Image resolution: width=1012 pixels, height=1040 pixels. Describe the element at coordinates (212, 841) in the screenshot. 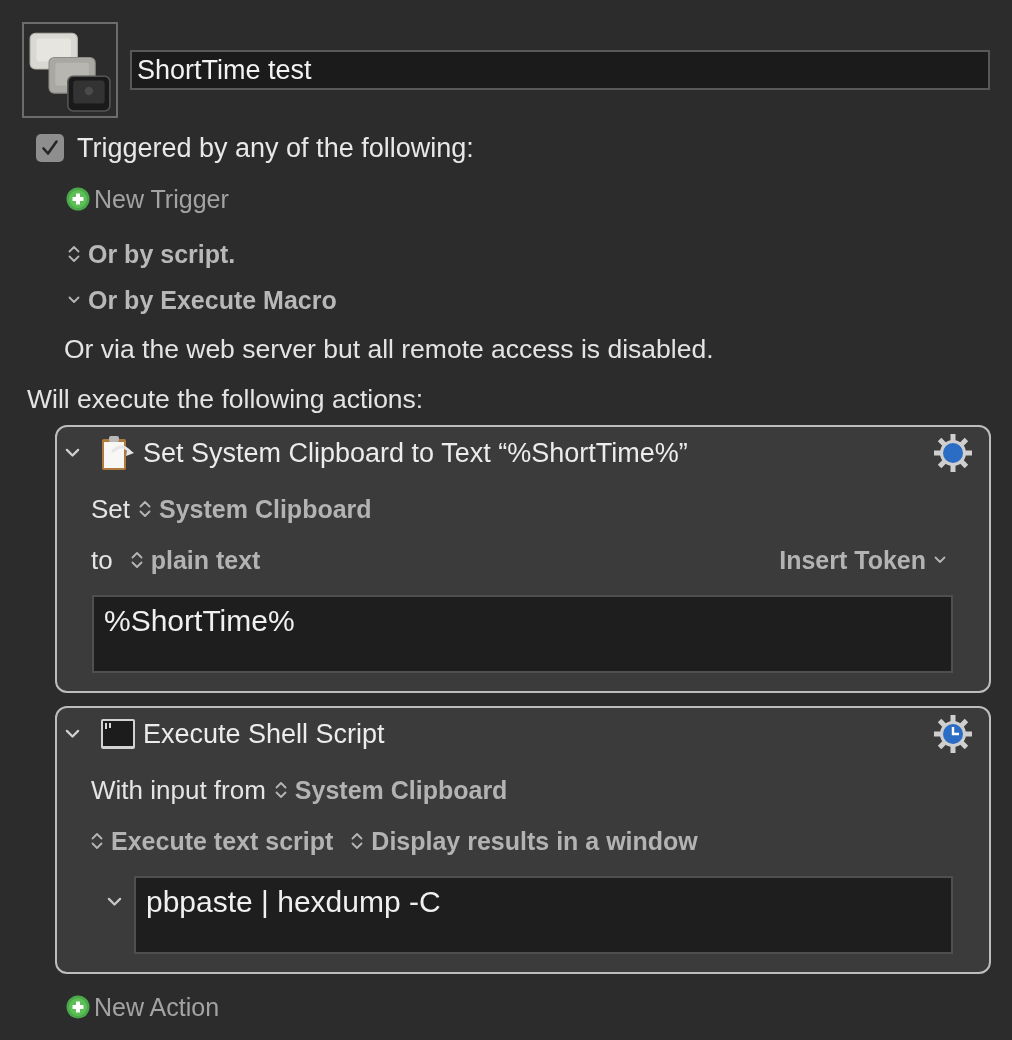

I see `popup-button: Execute text script` at that location.